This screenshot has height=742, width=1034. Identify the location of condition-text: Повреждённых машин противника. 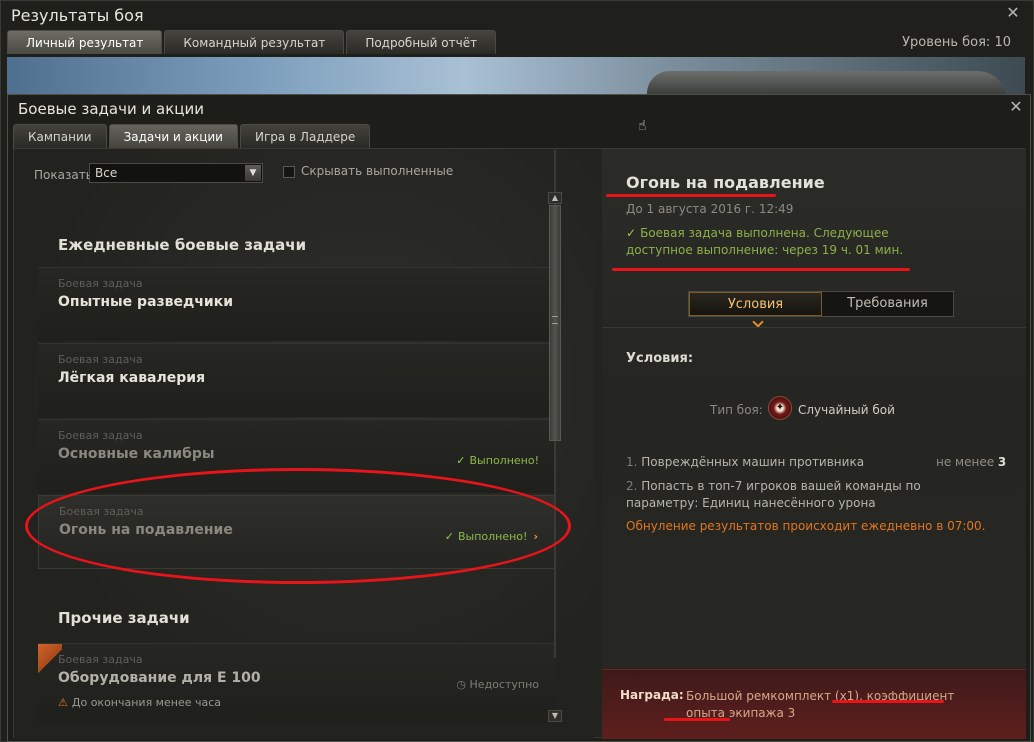
(753, 462).